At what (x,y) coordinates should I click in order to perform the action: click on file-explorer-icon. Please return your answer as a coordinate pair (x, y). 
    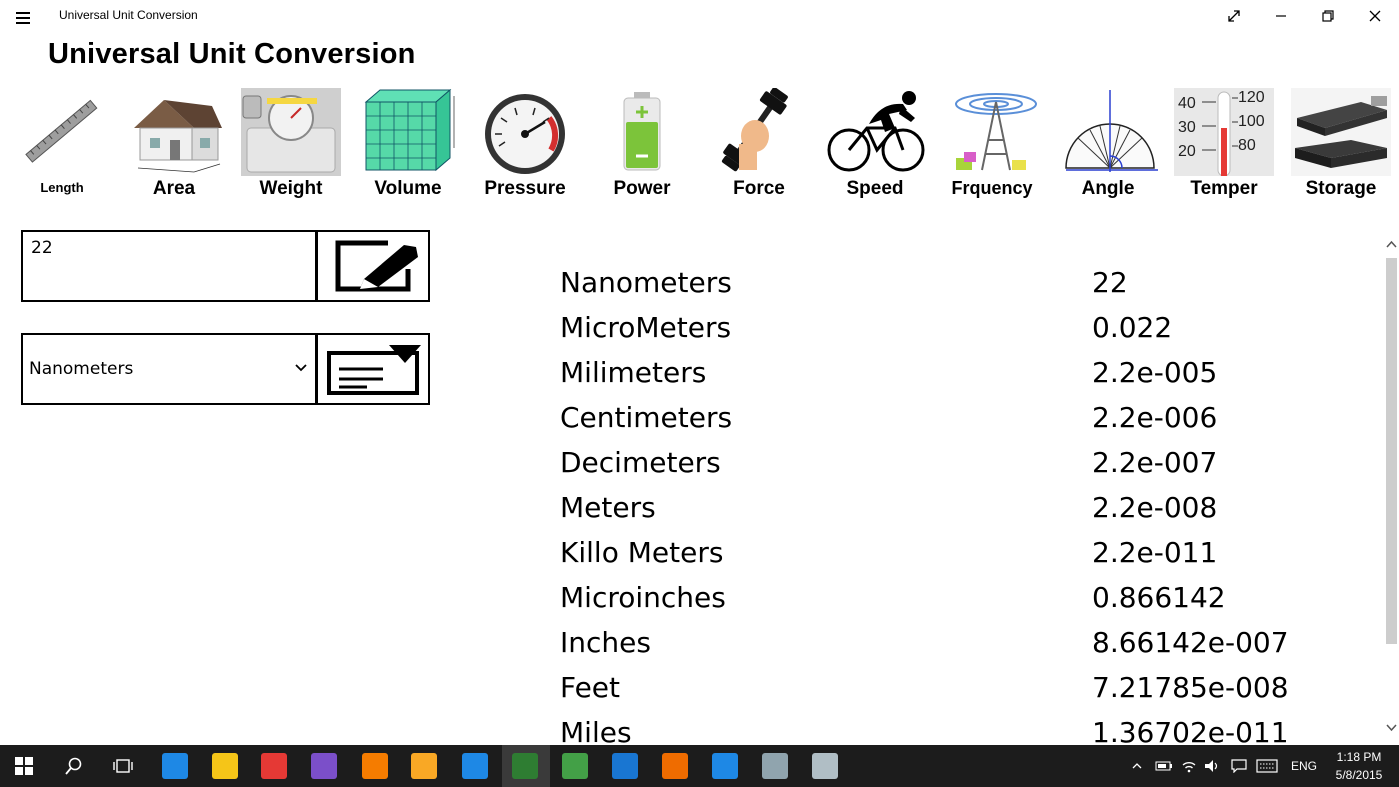
    Looking at the image, I should click on (225, 766).